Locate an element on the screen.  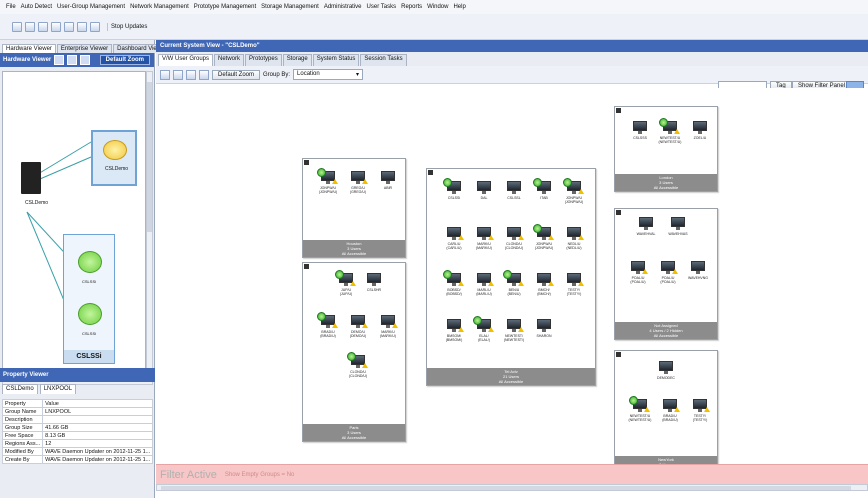
workstation-node: CSLSSL is located at coordinates (514, 190).